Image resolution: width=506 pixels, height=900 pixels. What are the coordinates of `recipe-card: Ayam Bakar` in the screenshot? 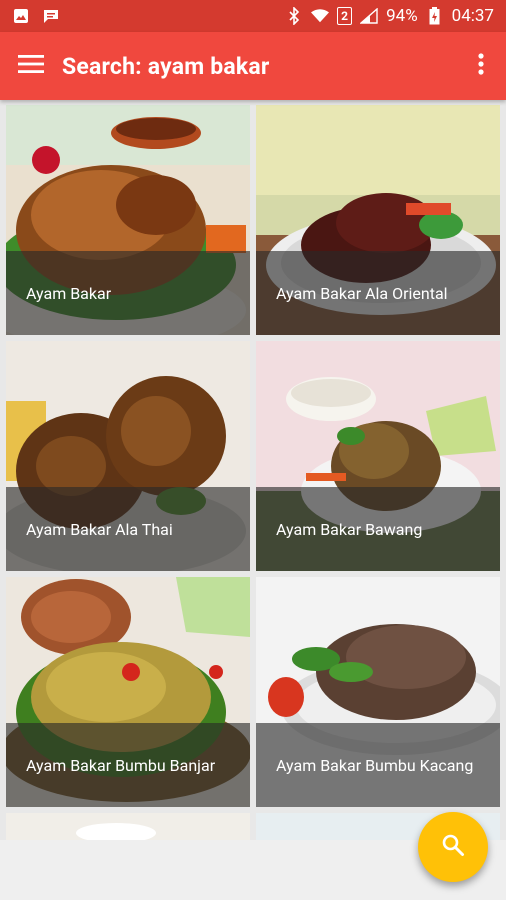 It's located at (128, 220).